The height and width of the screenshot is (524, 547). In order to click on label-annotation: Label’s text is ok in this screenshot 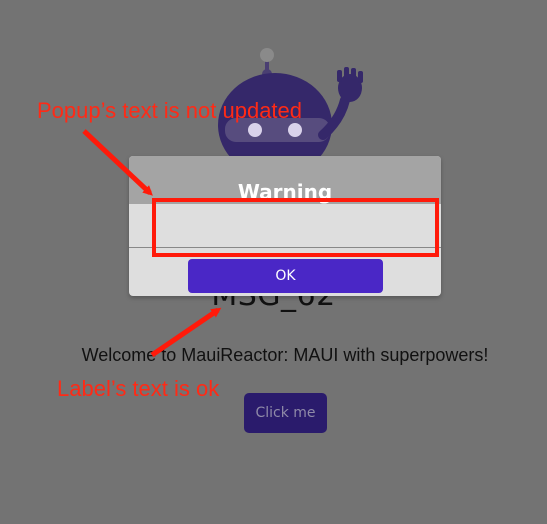, I will do `click(138, 388)`.